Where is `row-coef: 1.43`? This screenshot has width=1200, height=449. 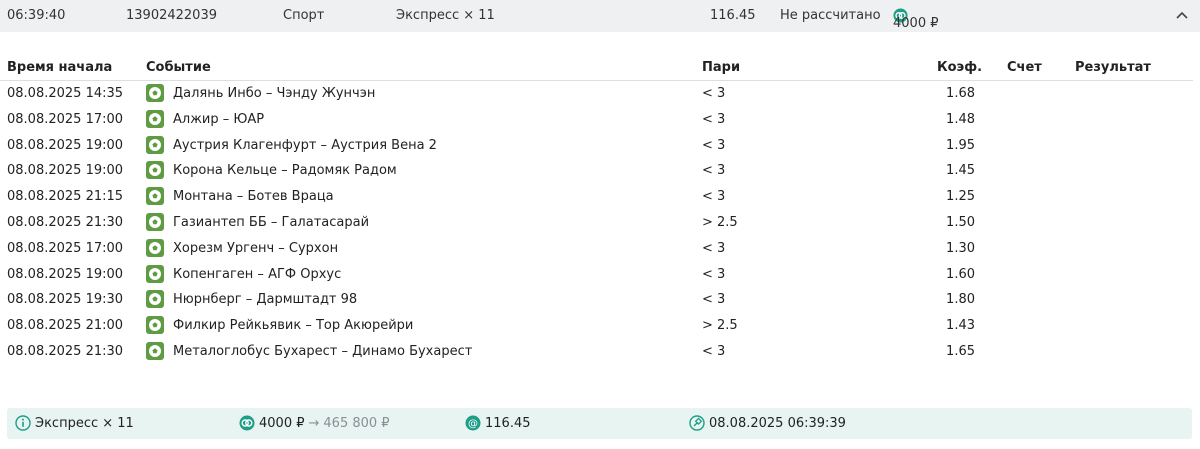
row-coef: 1.43 is located at coordinates (960, 326).